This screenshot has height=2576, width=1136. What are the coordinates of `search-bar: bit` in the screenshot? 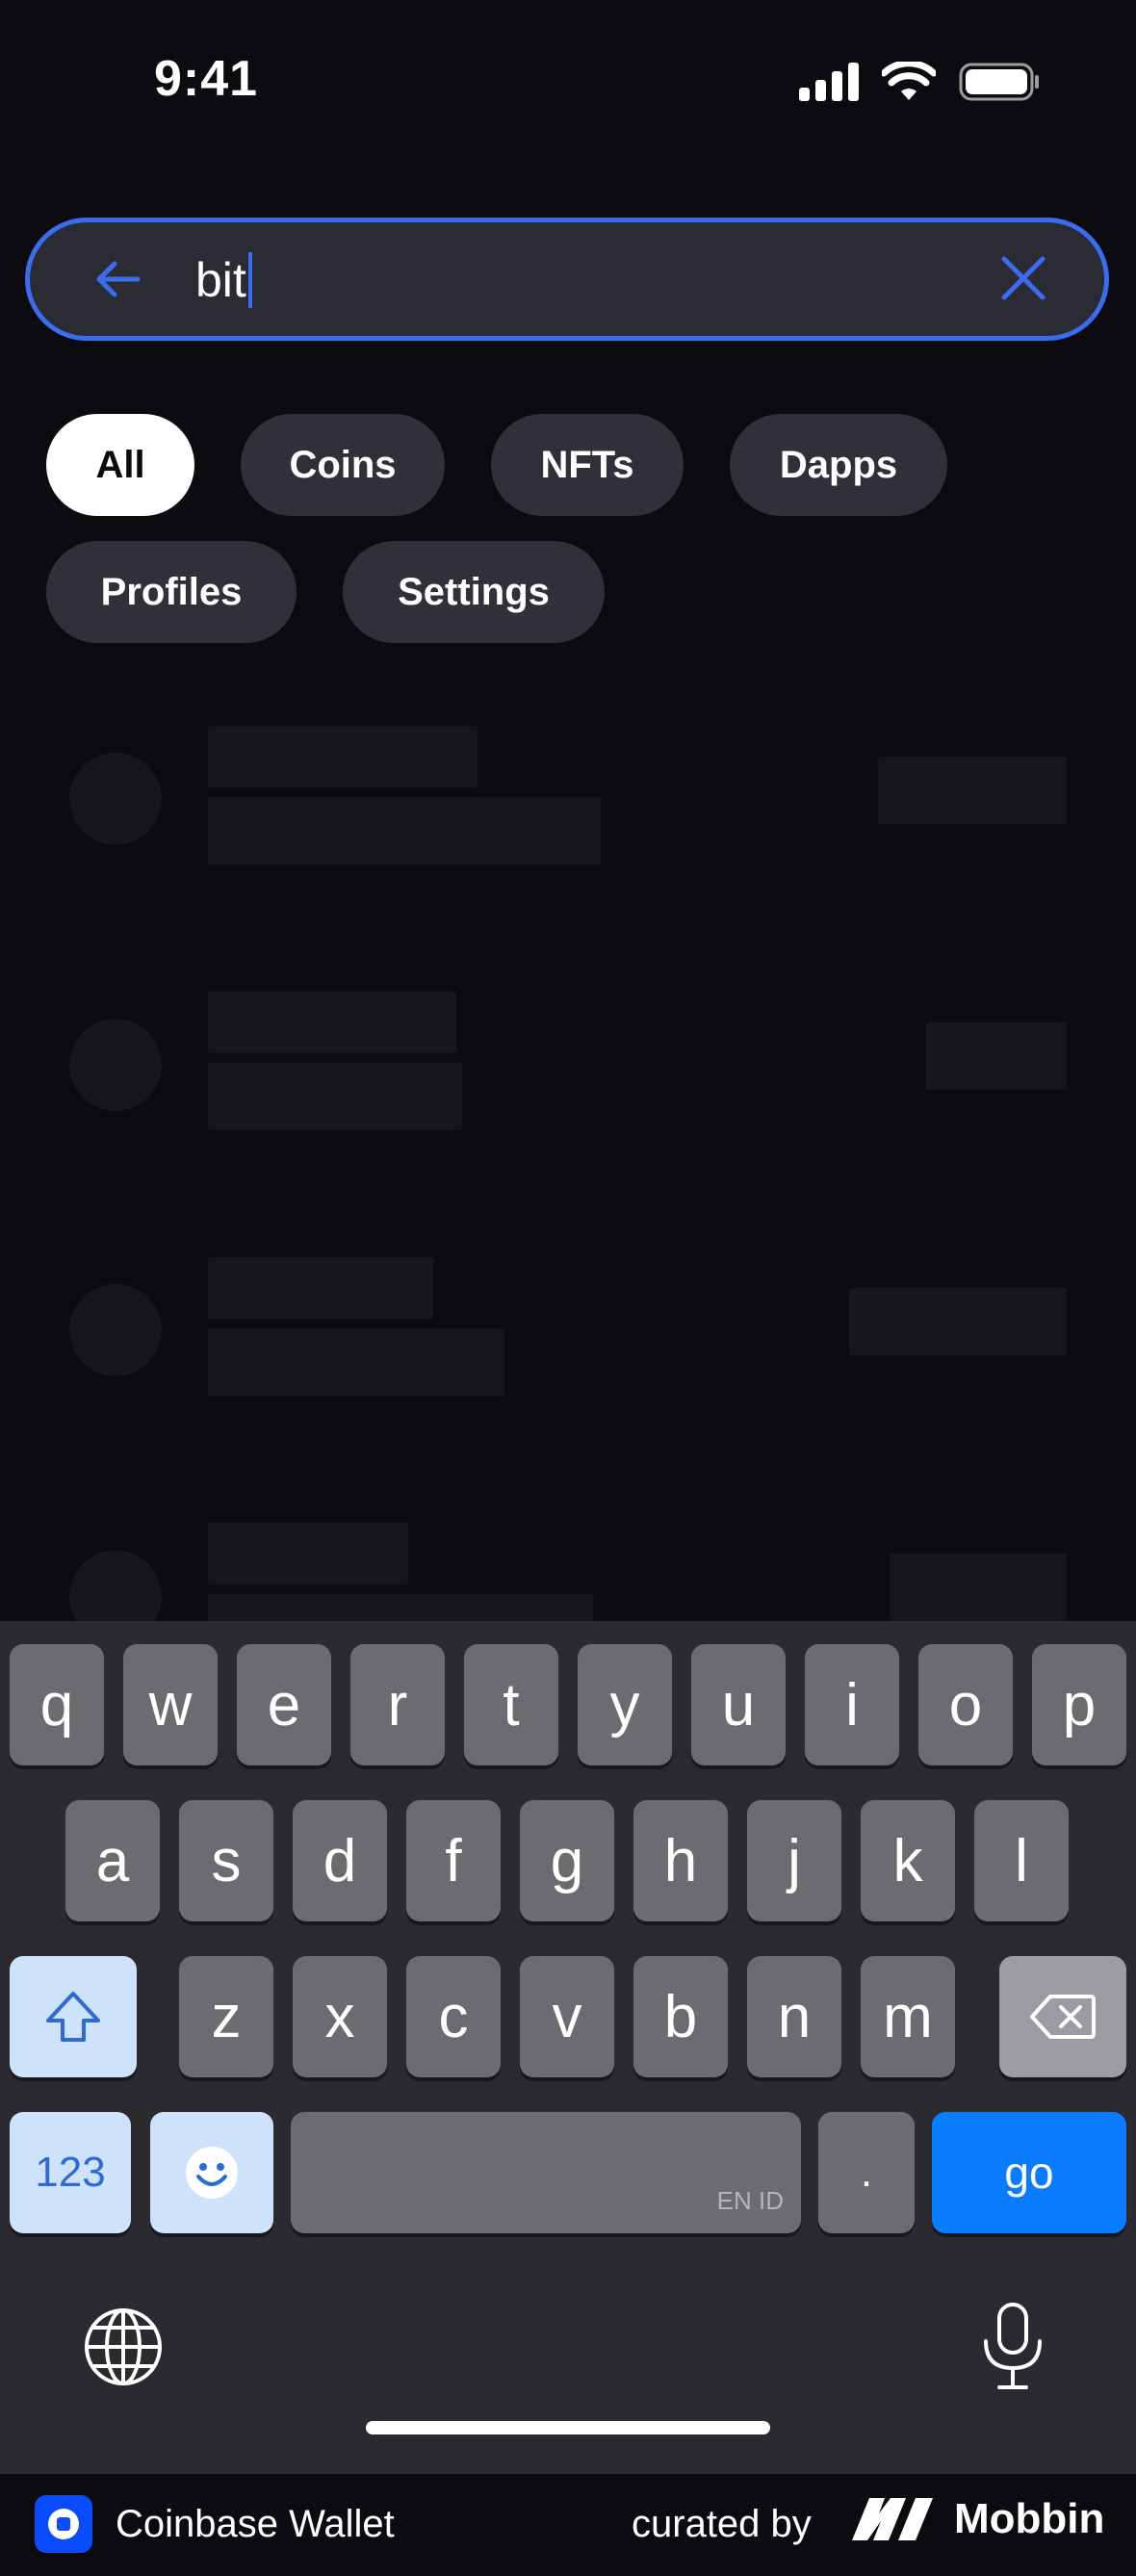 It's located at (567, 279).